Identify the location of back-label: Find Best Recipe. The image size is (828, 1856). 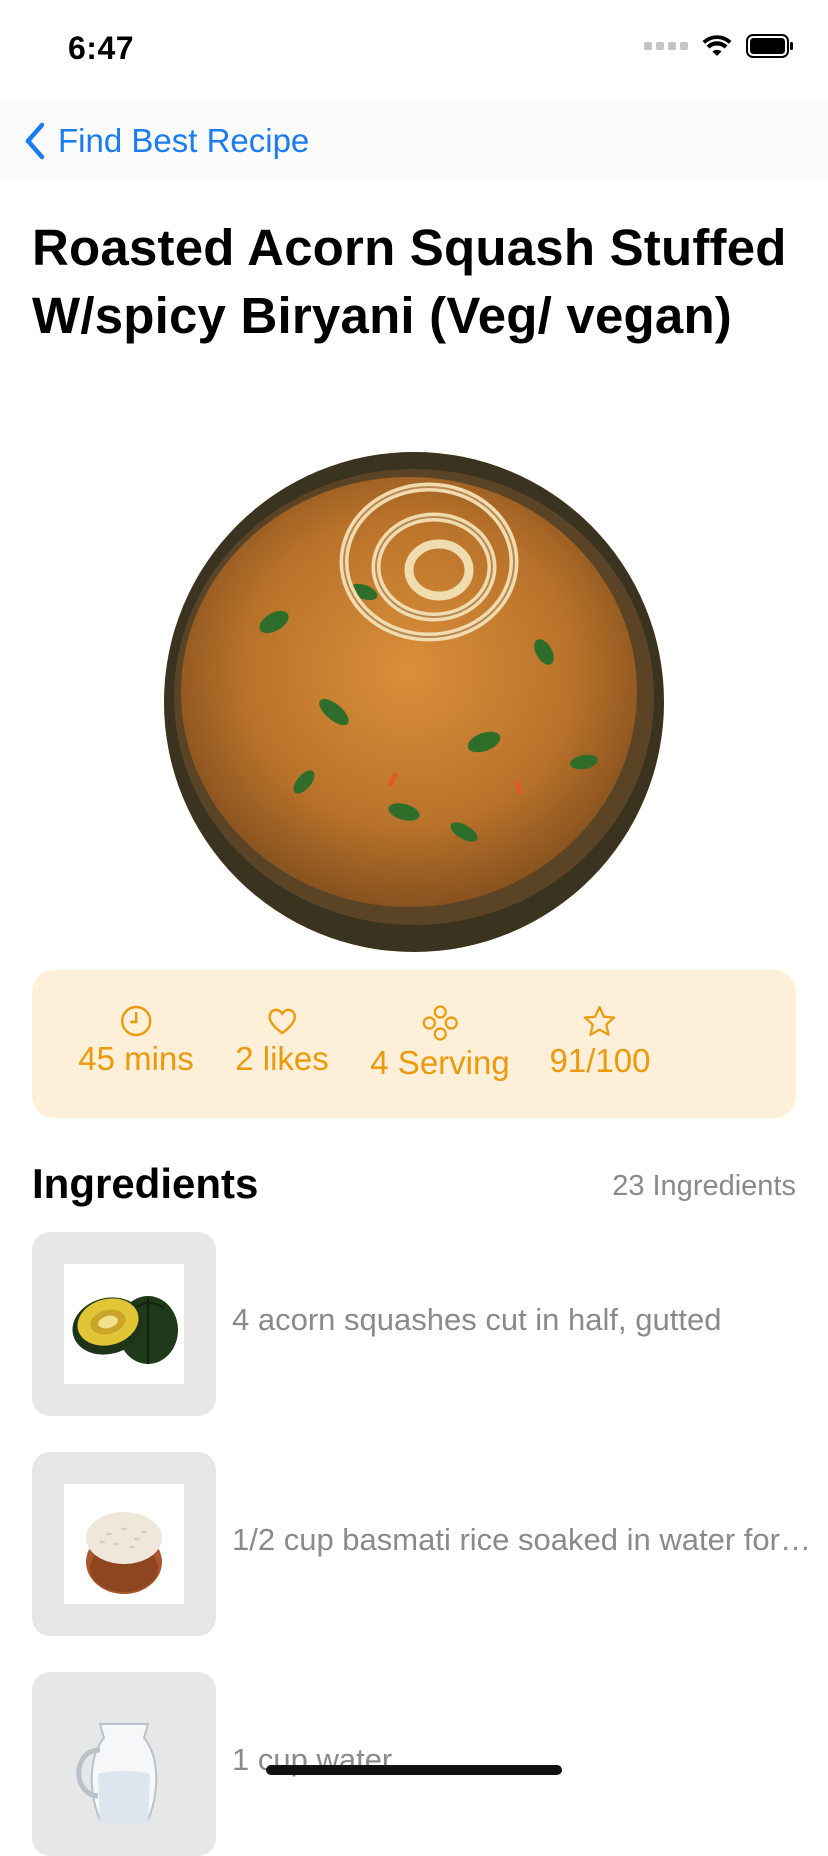
(184, 140).